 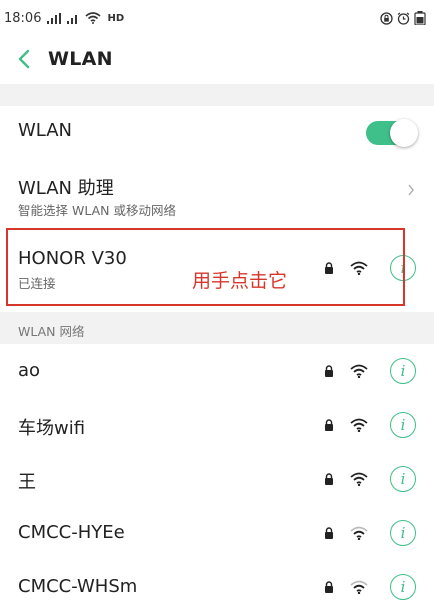 What do you see at coordinates (54, 18) in the screenshot?
I see `signal-icon` at bounding box center [54, 18].